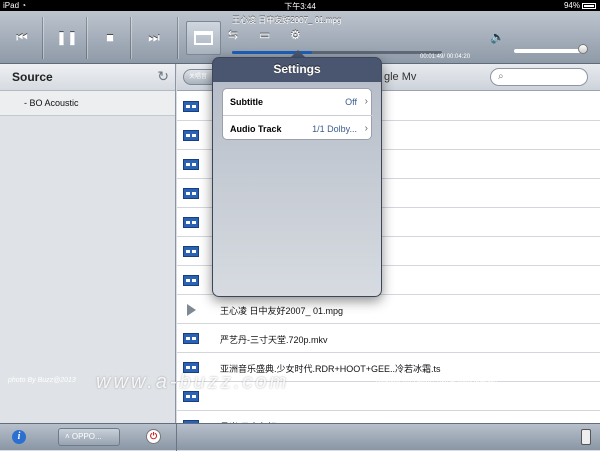 The image size is (600, 451). Describe the element at coordinates (583, 49) in the screenshot. I see `volume-knob` at that location.